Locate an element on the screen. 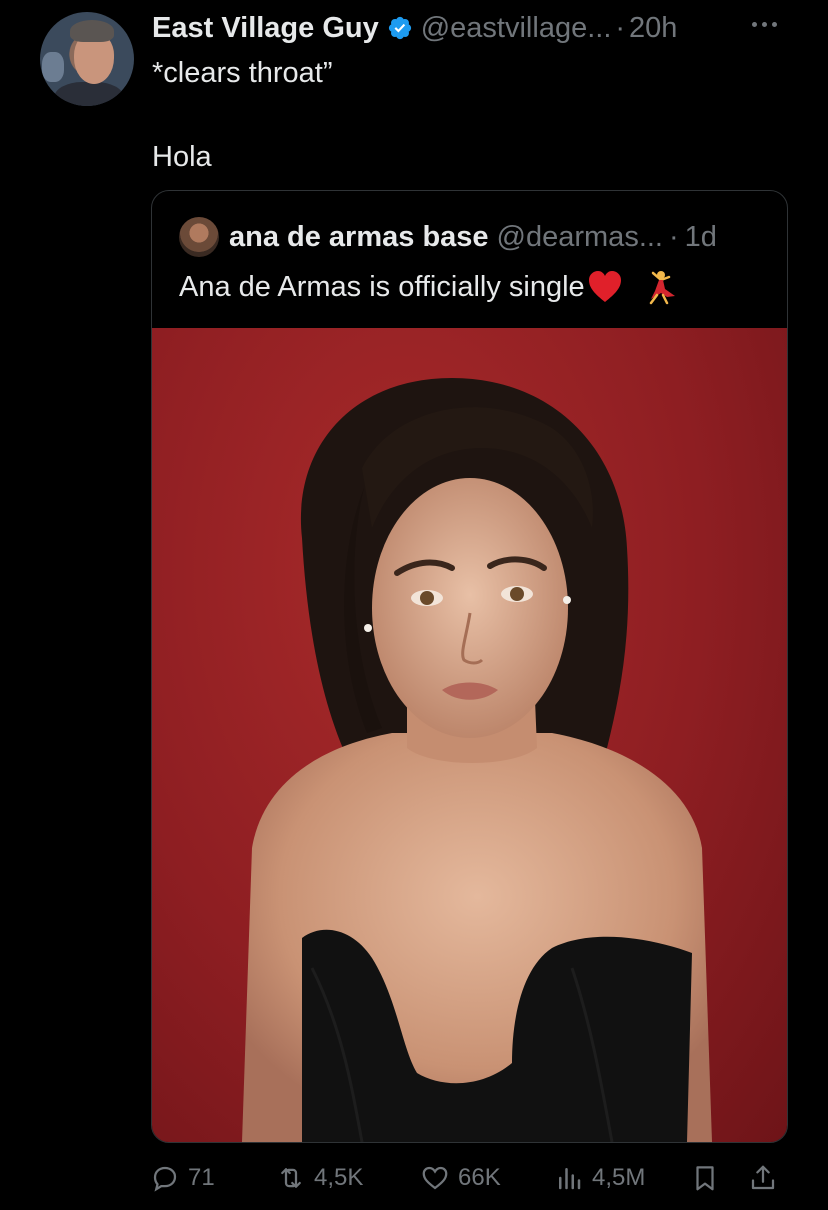 The width and height of the screenshot is (828, 1210). share-button is located at coordinates (763, 1178).